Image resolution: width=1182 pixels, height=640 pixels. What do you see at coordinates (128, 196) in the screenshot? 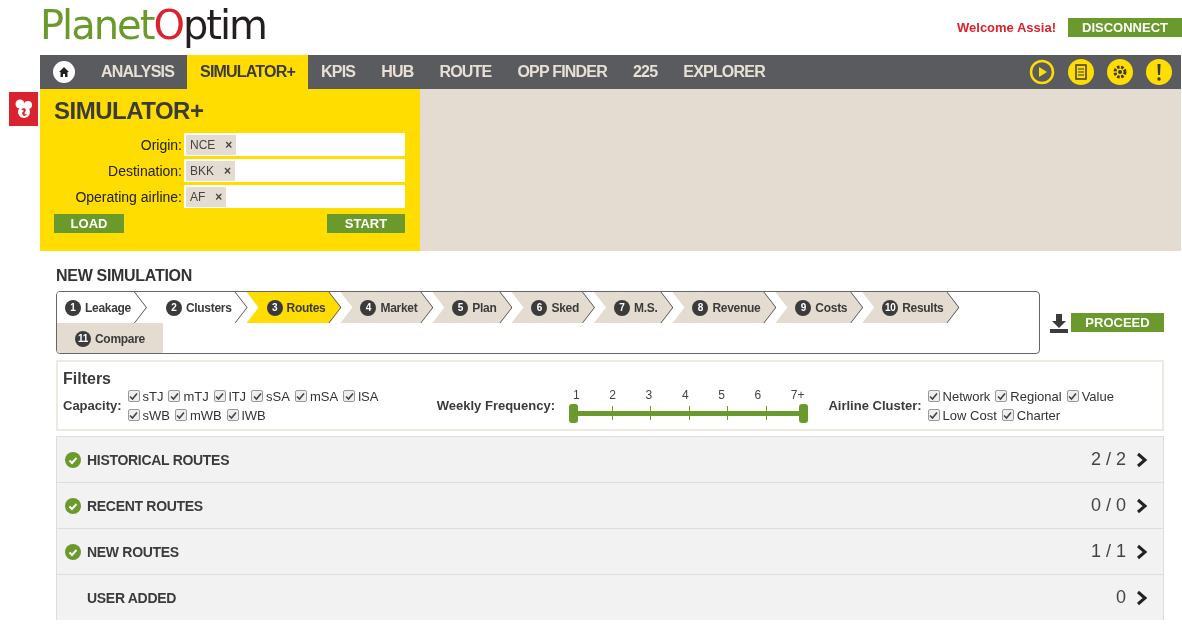
I see `field-label: Operating airline:` at bounding box center [128, 196].